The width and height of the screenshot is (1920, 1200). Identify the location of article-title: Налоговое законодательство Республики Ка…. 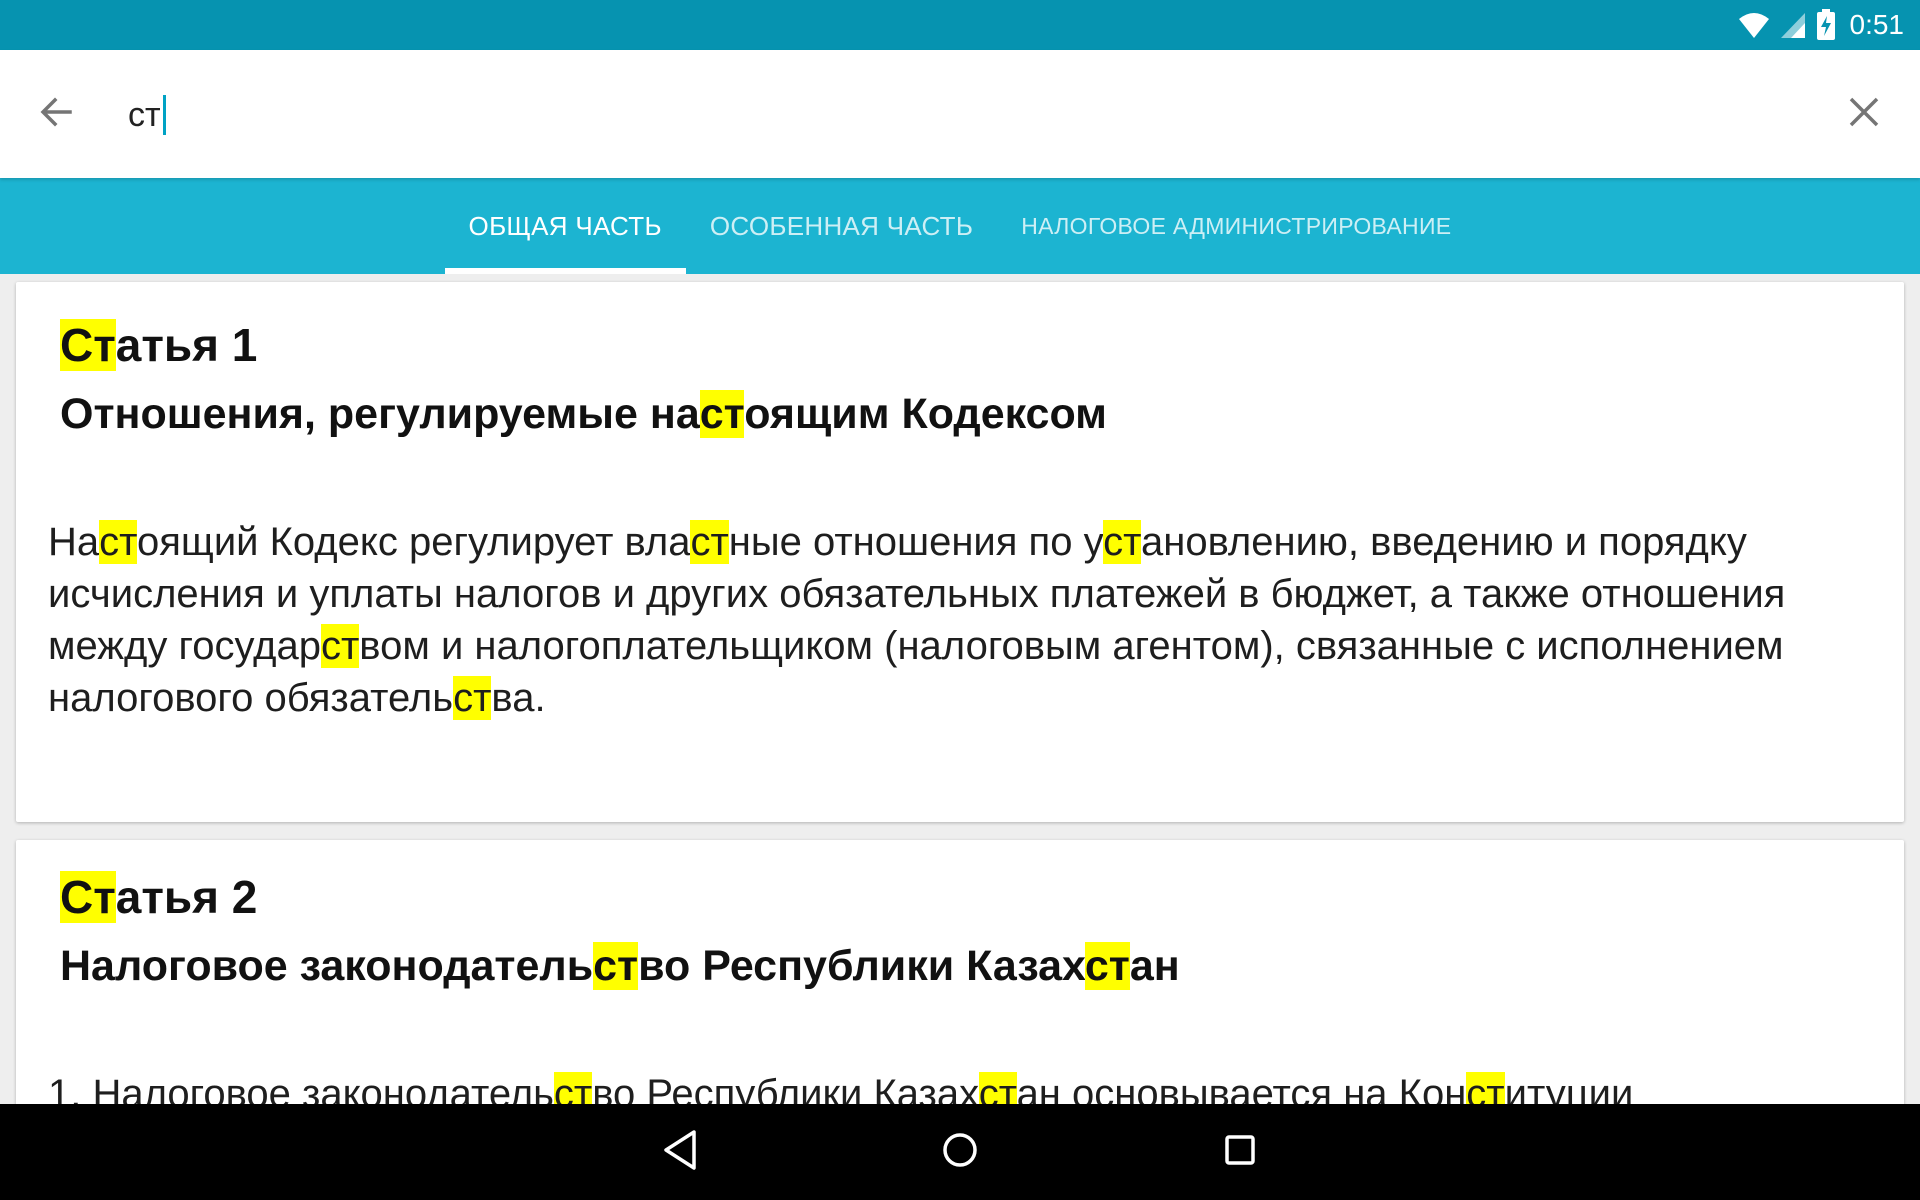
(620, 966).